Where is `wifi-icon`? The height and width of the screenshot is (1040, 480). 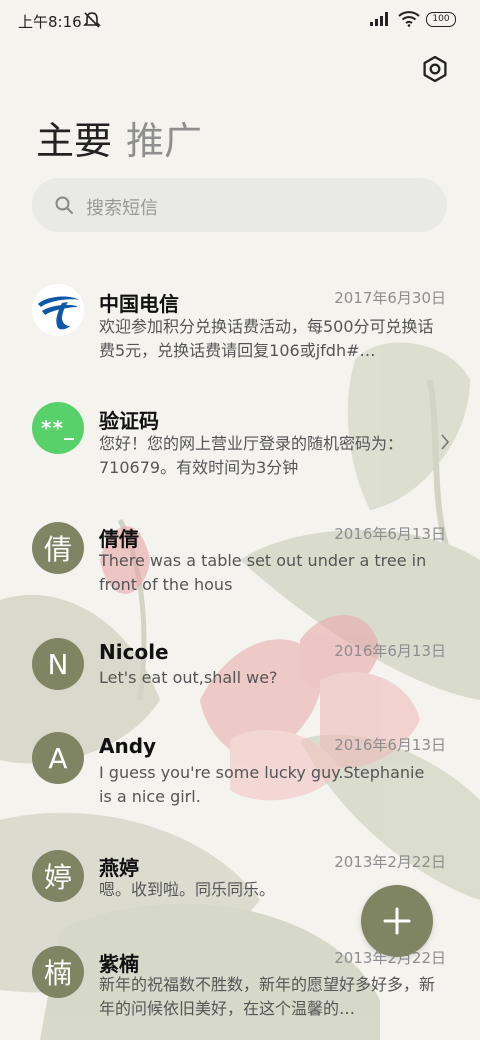
wifi-icon is located at coordinates (409, 19).